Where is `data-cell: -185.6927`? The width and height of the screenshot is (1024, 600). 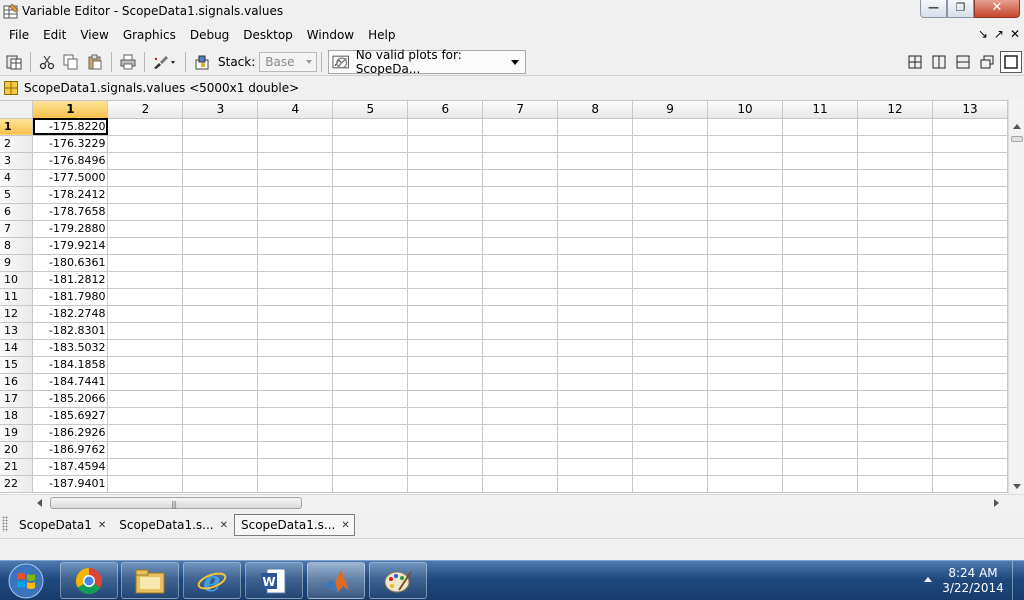 data-cell: -185.6927 is located at coordinates (70, 416).